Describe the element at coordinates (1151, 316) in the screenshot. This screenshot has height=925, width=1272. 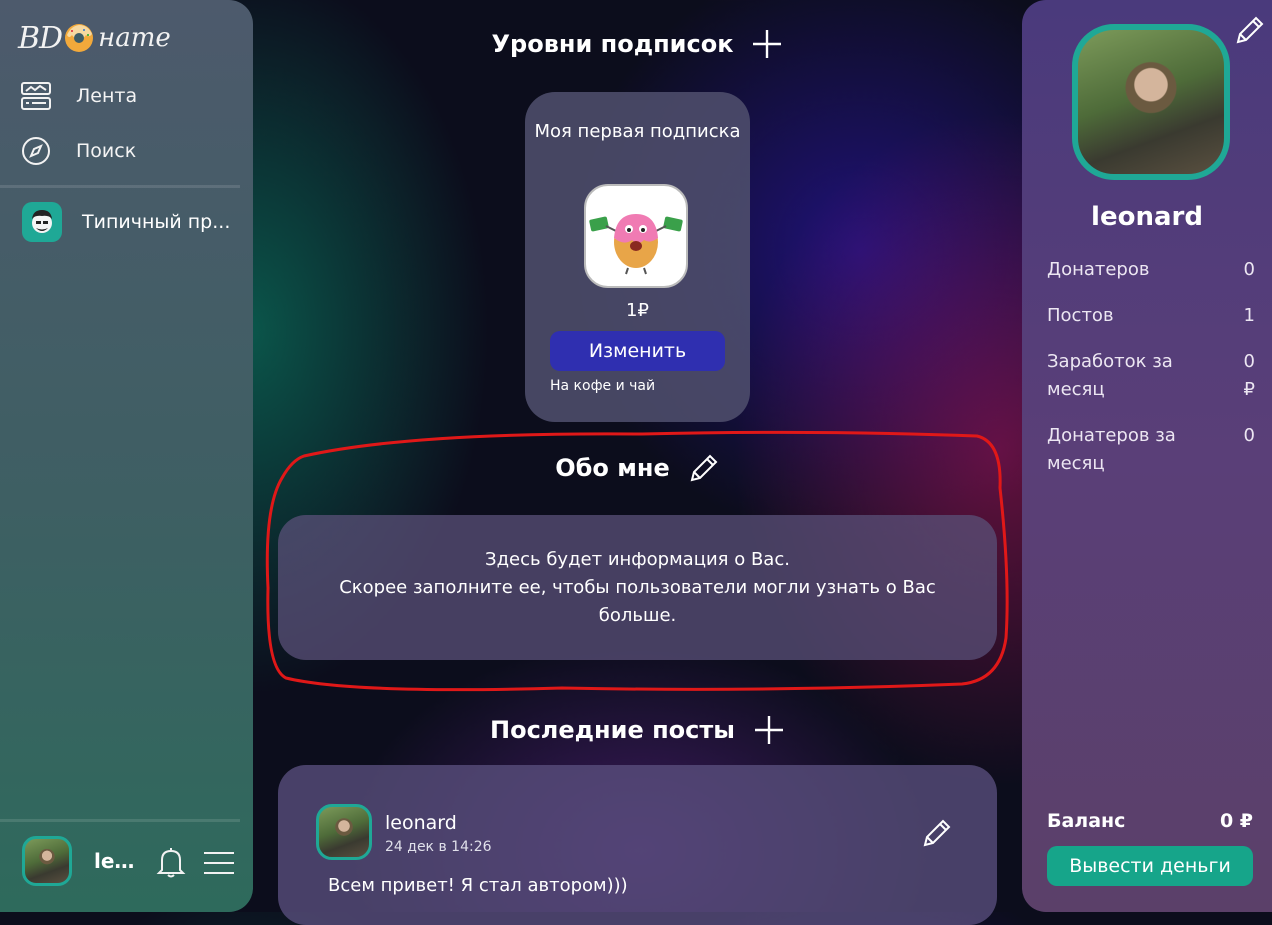
I see `stat-posts: Постов 1` at that location.